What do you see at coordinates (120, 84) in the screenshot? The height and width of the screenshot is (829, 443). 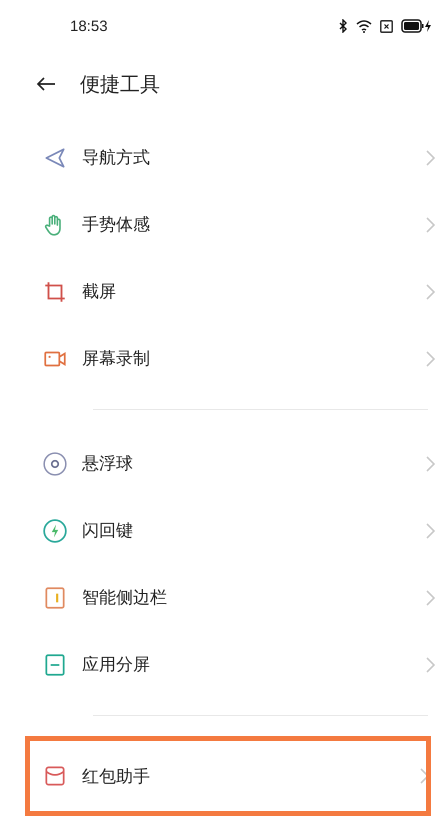 I see `page-title: 便捷工具` at bounding box center [120, 84].